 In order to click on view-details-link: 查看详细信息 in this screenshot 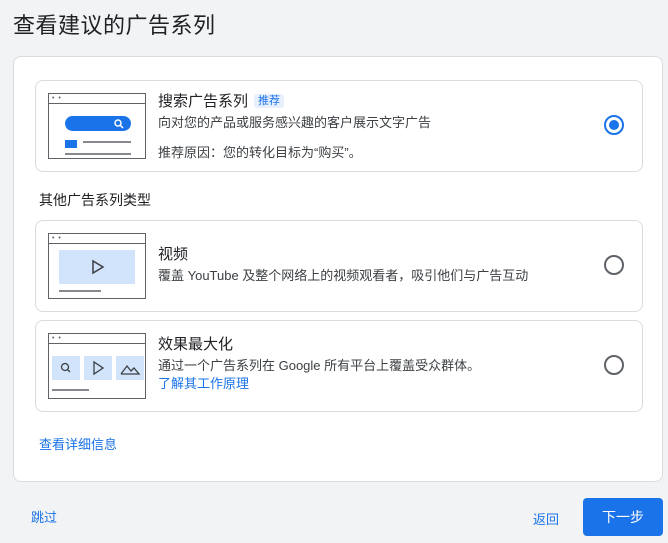, I will do `click(78, 443)`.